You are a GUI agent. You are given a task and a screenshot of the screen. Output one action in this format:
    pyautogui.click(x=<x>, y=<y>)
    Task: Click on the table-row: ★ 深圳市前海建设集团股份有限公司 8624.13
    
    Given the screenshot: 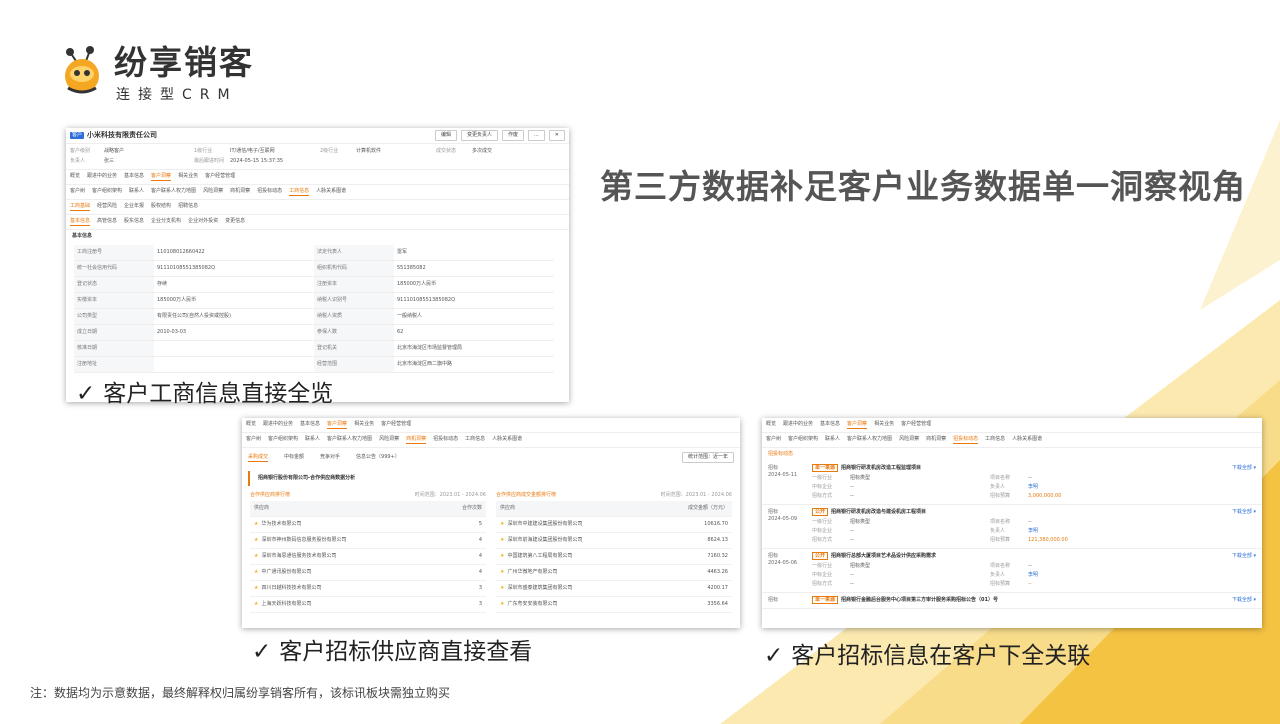 What is the action you would take?
    pyautogui.click(x=614, y=541)
    